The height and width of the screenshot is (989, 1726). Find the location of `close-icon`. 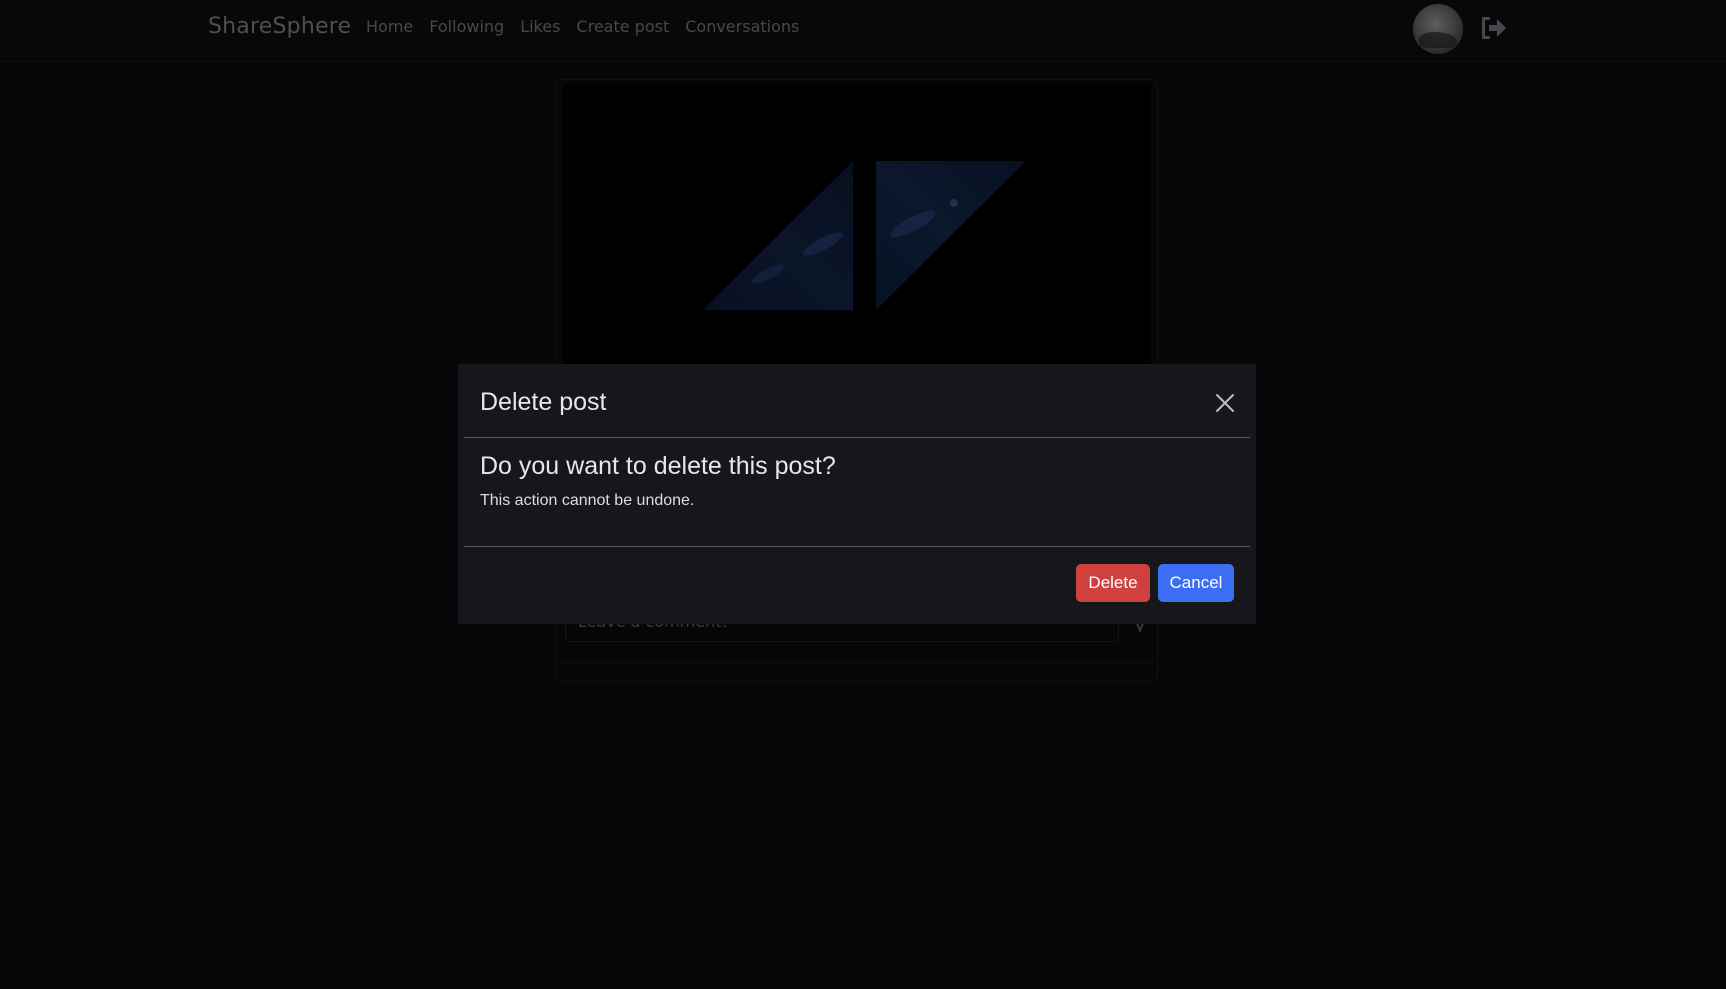

close-icon is located at coordinates (1225, 403).